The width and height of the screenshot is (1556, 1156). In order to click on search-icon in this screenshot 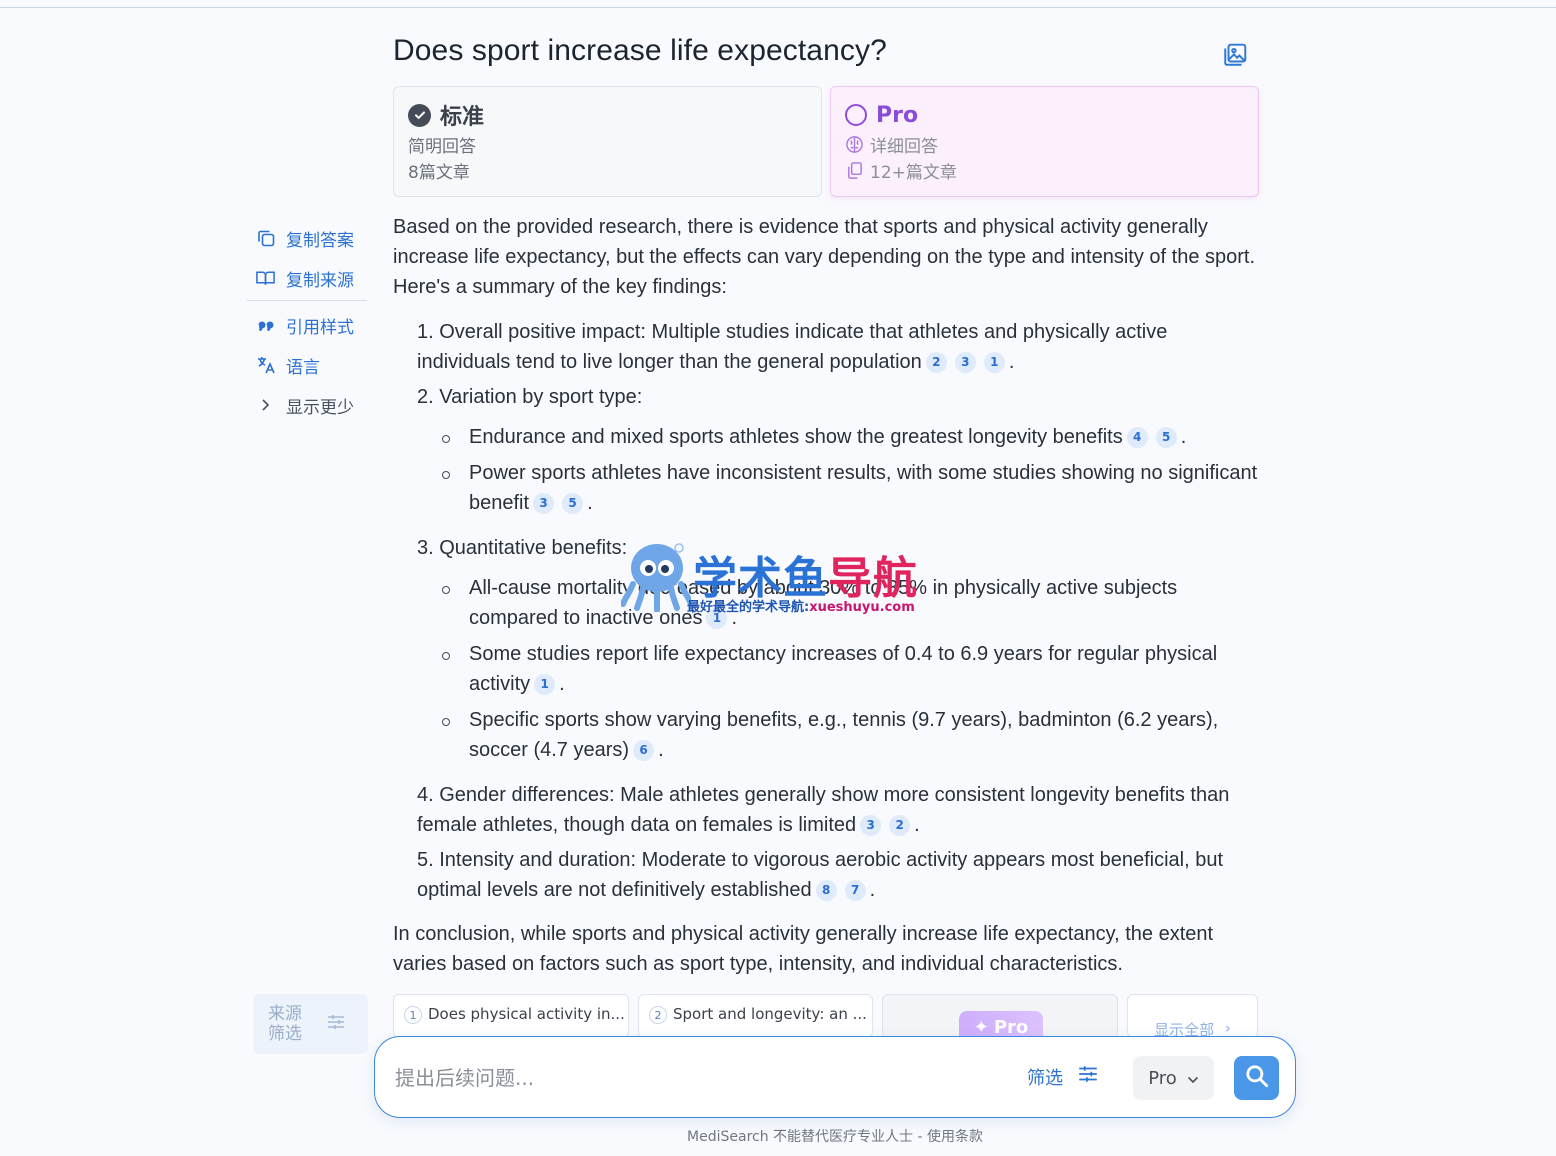, I will do `click(1257, 1078)`.